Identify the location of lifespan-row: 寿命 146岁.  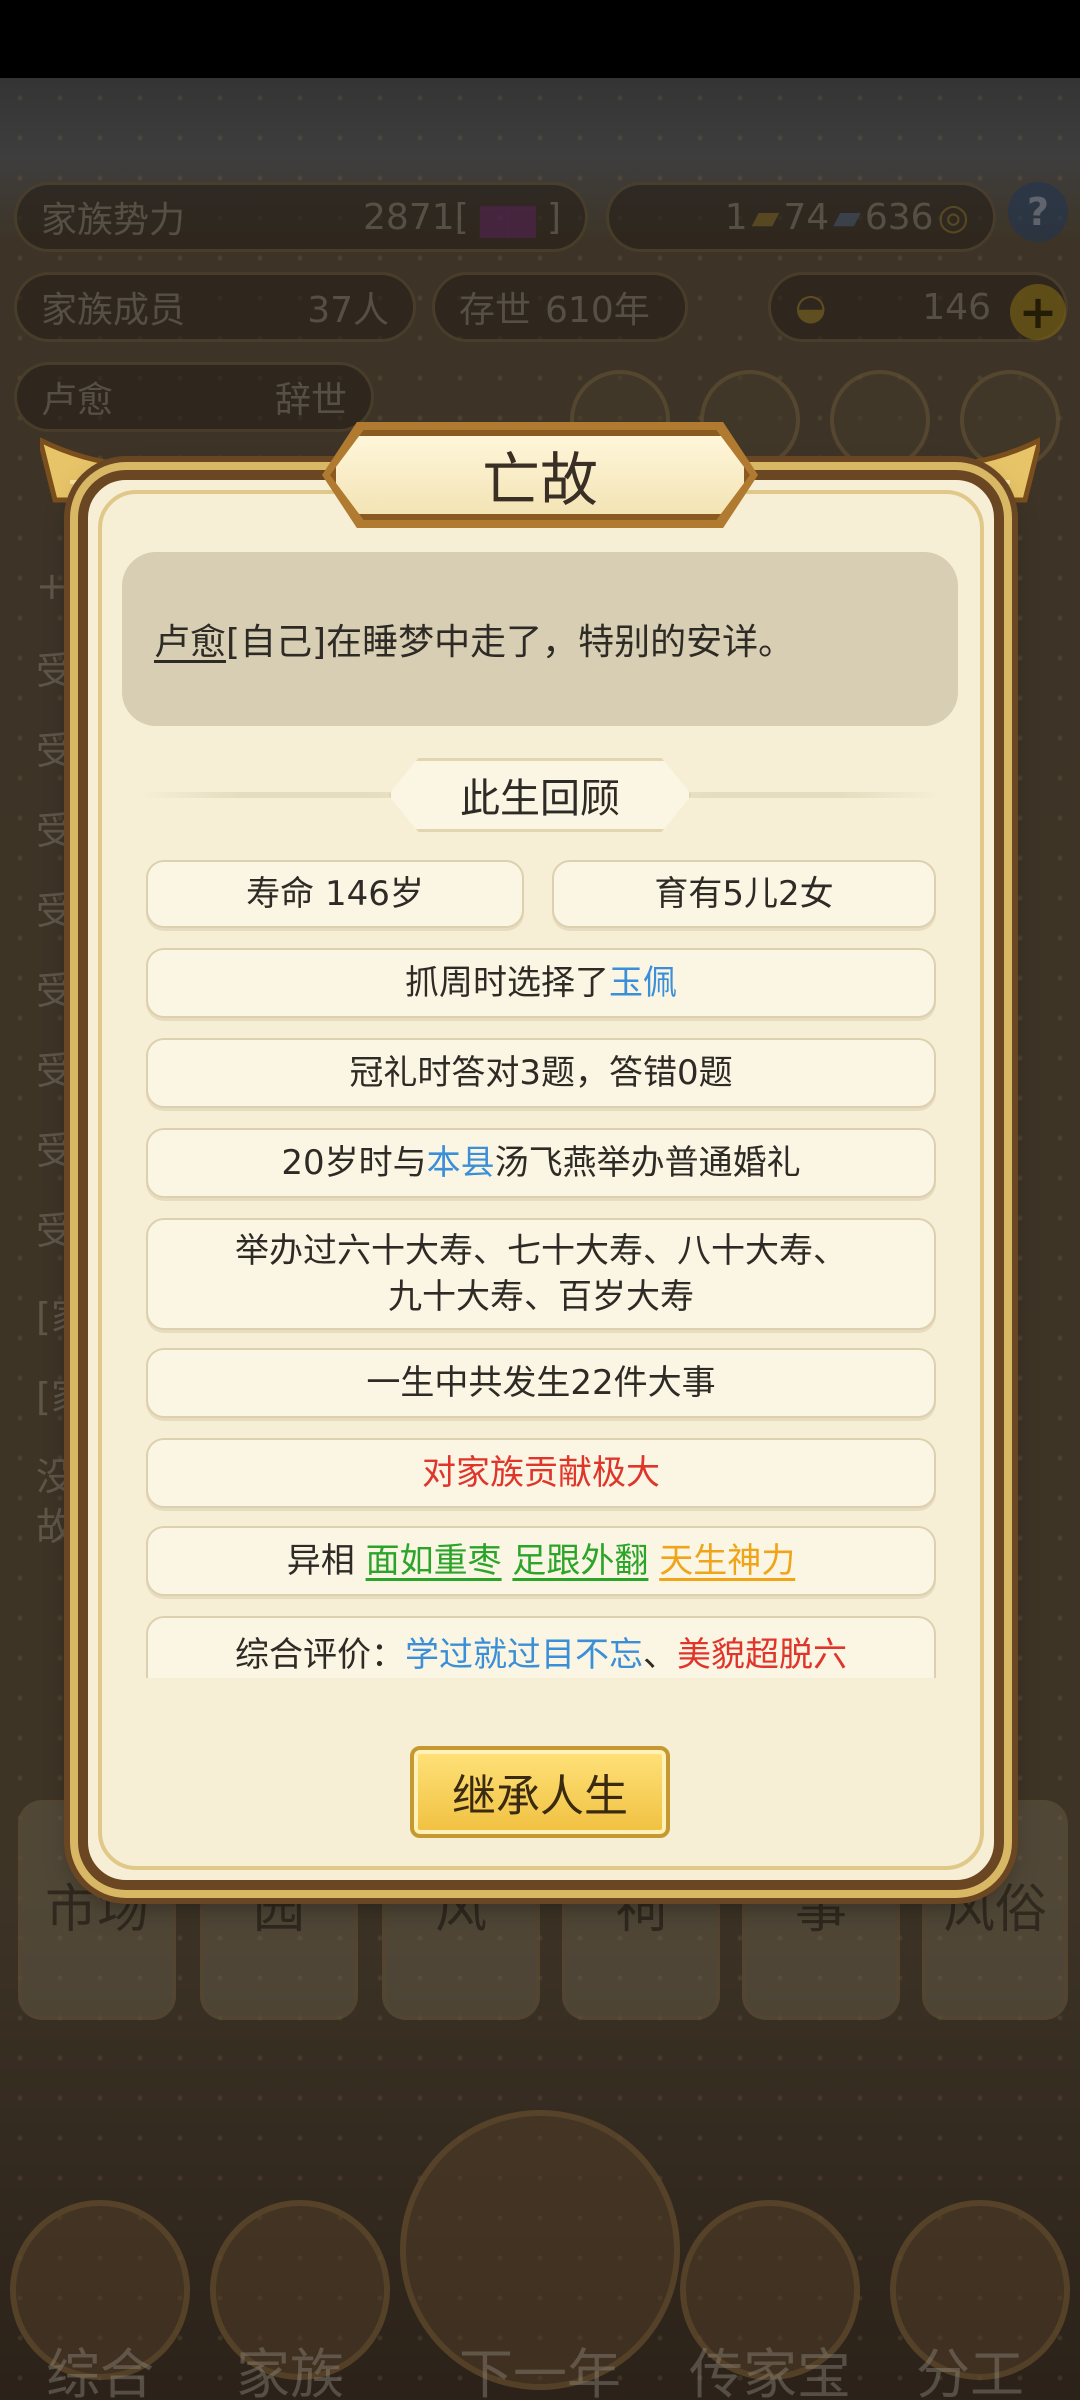
(335, 894).